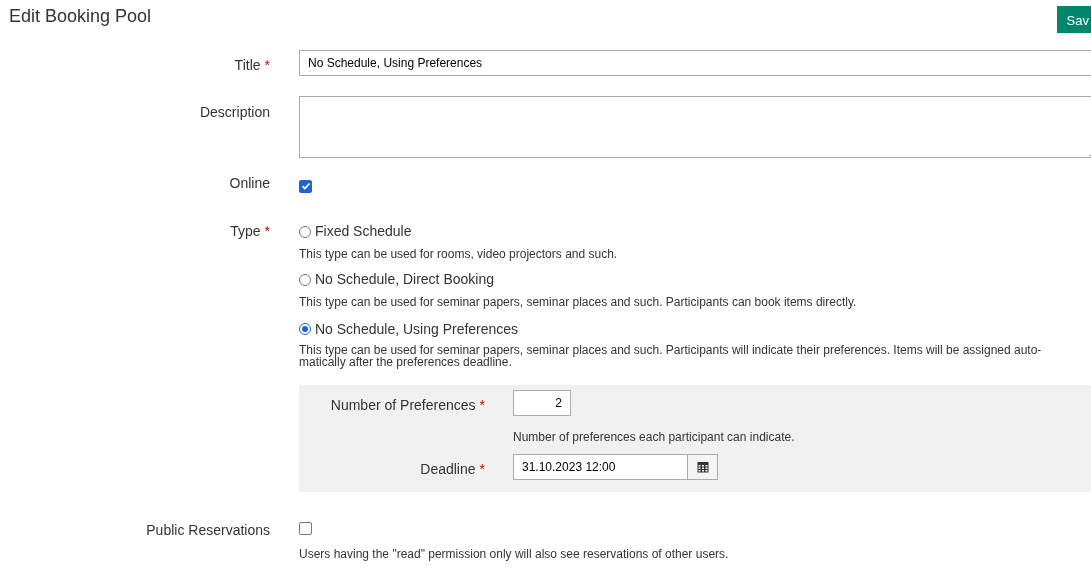  What do you see at coordinates (249, 183) in the screenshot?
I see `field-label: Online` at bounding box center [249, 183].